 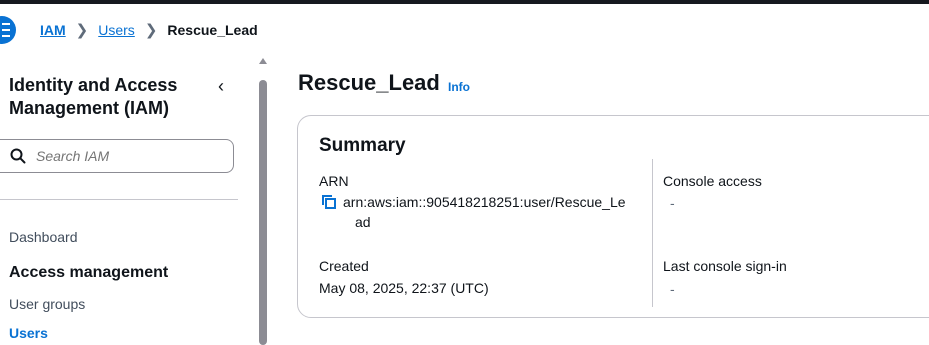 I want to click on menu-icon, so click(x=6, y=30).